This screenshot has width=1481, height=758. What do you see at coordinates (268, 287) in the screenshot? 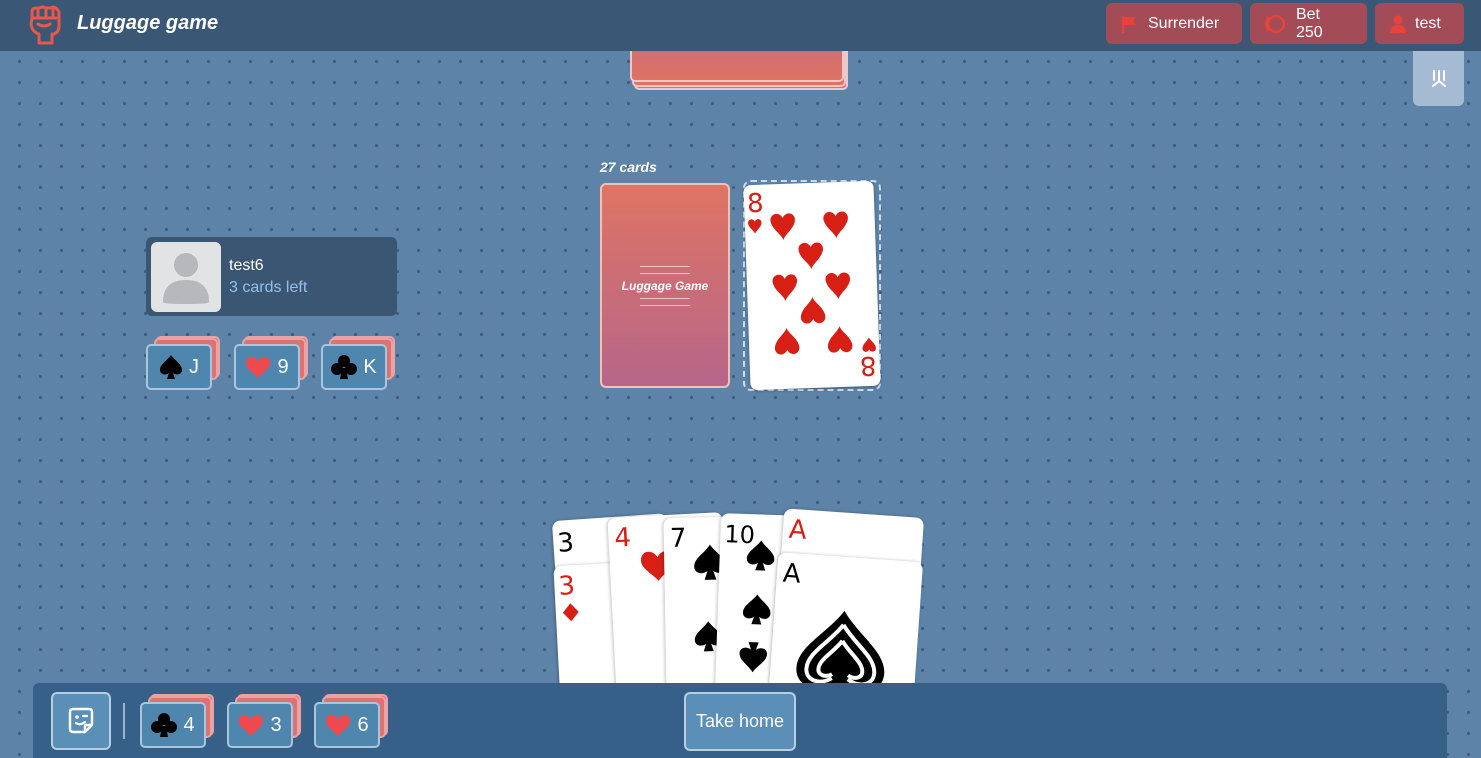
I see `opponent-cards-left: 3 cards left` at bounding box center [268, 287].